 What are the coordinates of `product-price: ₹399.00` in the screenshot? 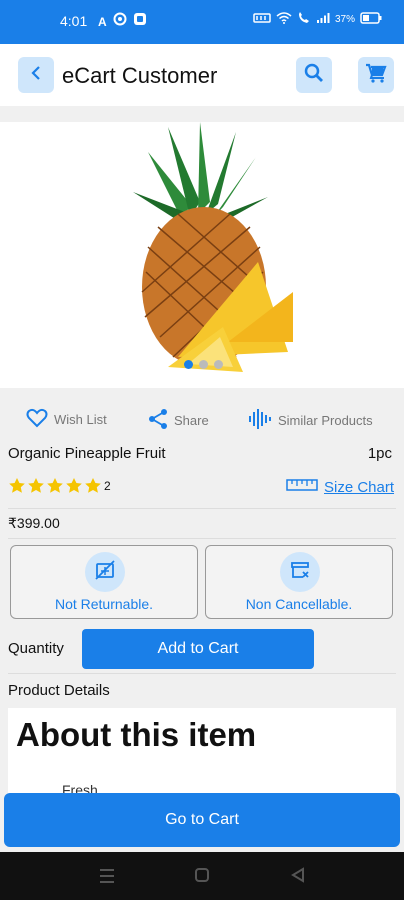 It's located at (34, 523).